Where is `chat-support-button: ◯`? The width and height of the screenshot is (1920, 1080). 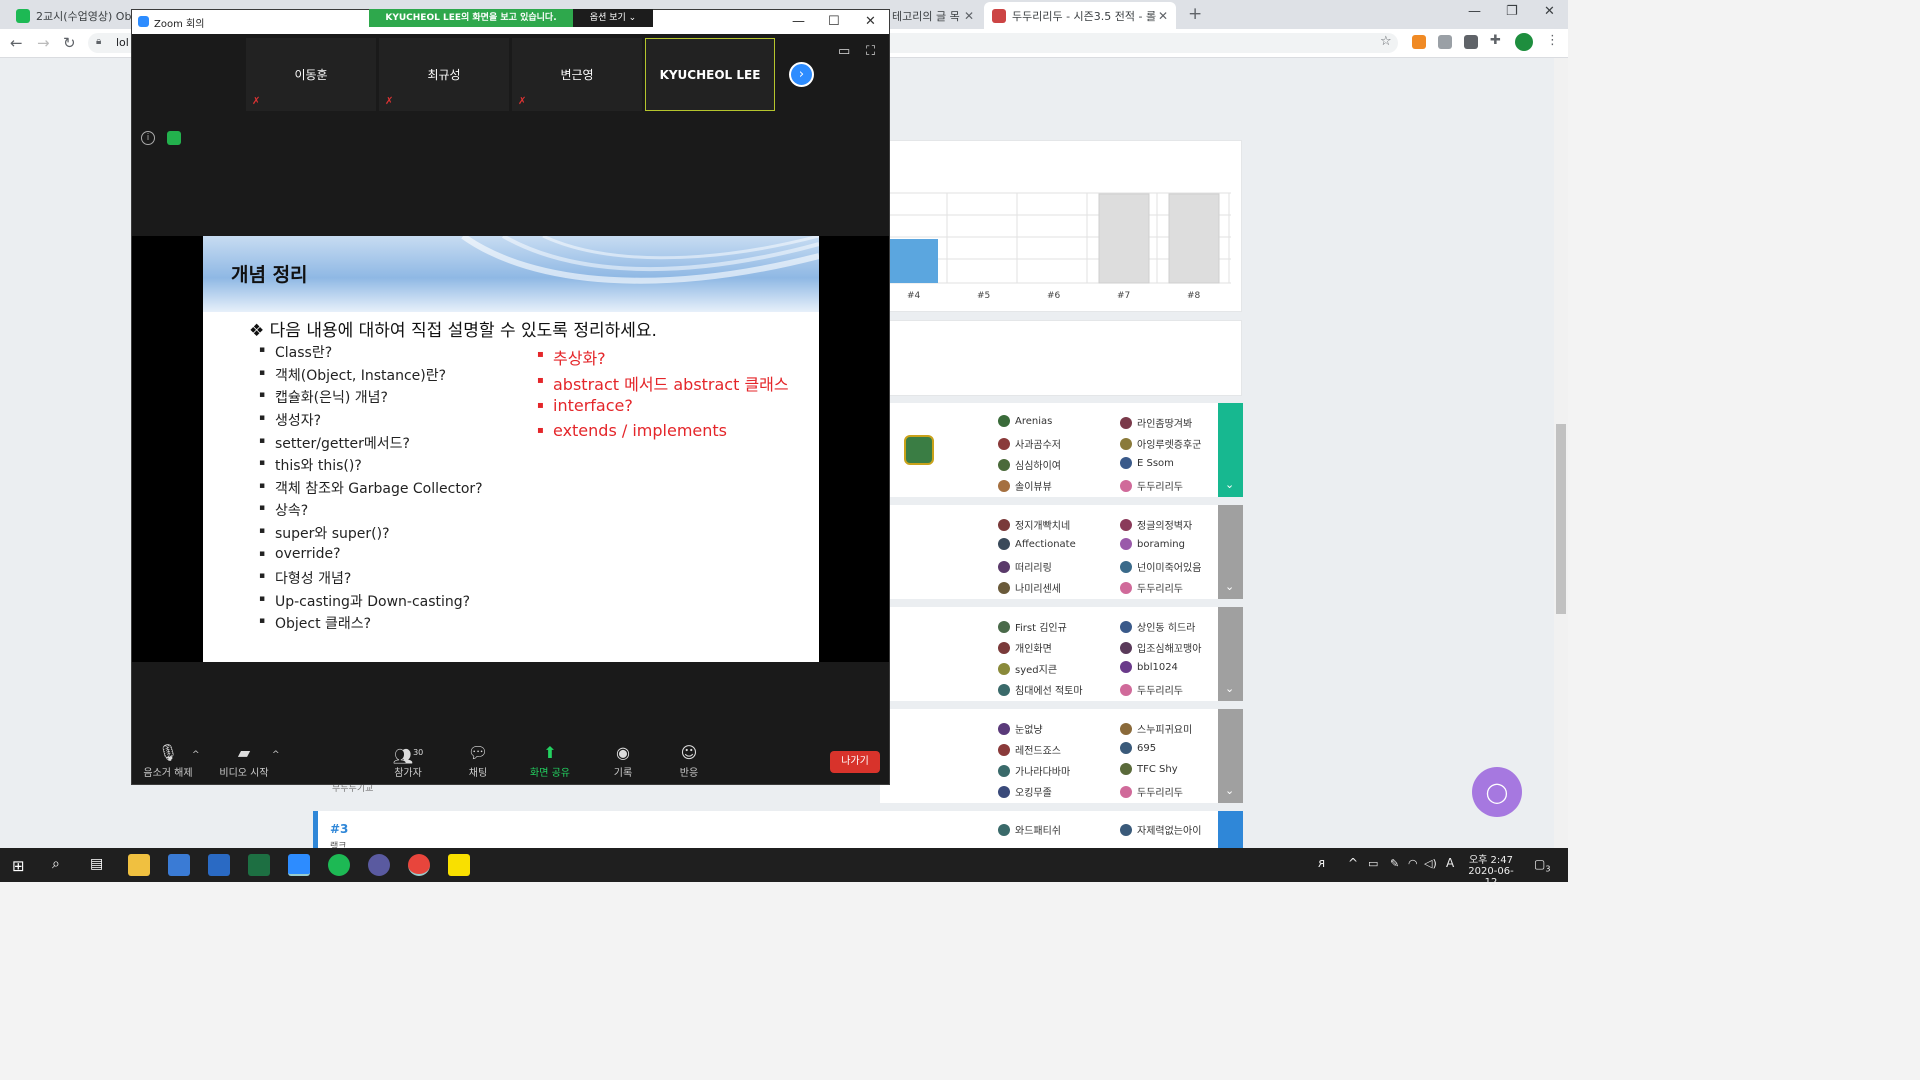
chat-support-button: ◯ is located at coordinates (1497, 792).